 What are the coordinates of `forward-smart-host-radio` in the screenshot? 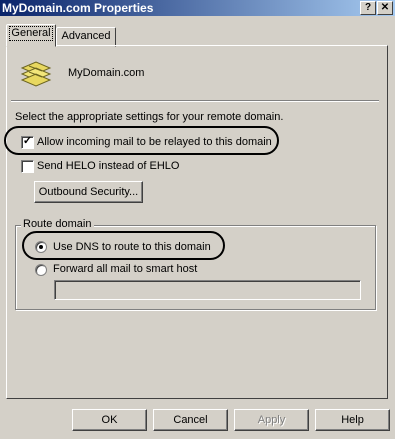 It's located at (41, 270).